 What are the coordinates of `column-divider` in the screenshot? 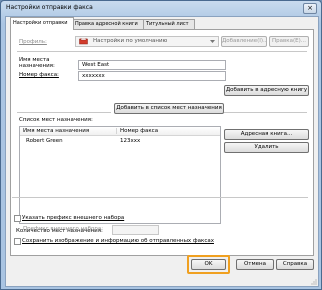 It's located at (116, 131).